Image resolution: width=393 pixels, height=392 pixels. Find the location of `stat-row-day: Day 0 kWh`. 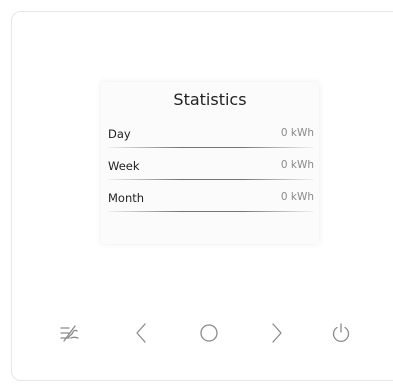

stat-row-day: Day 0 kWh is located at coordinates (211, 134).